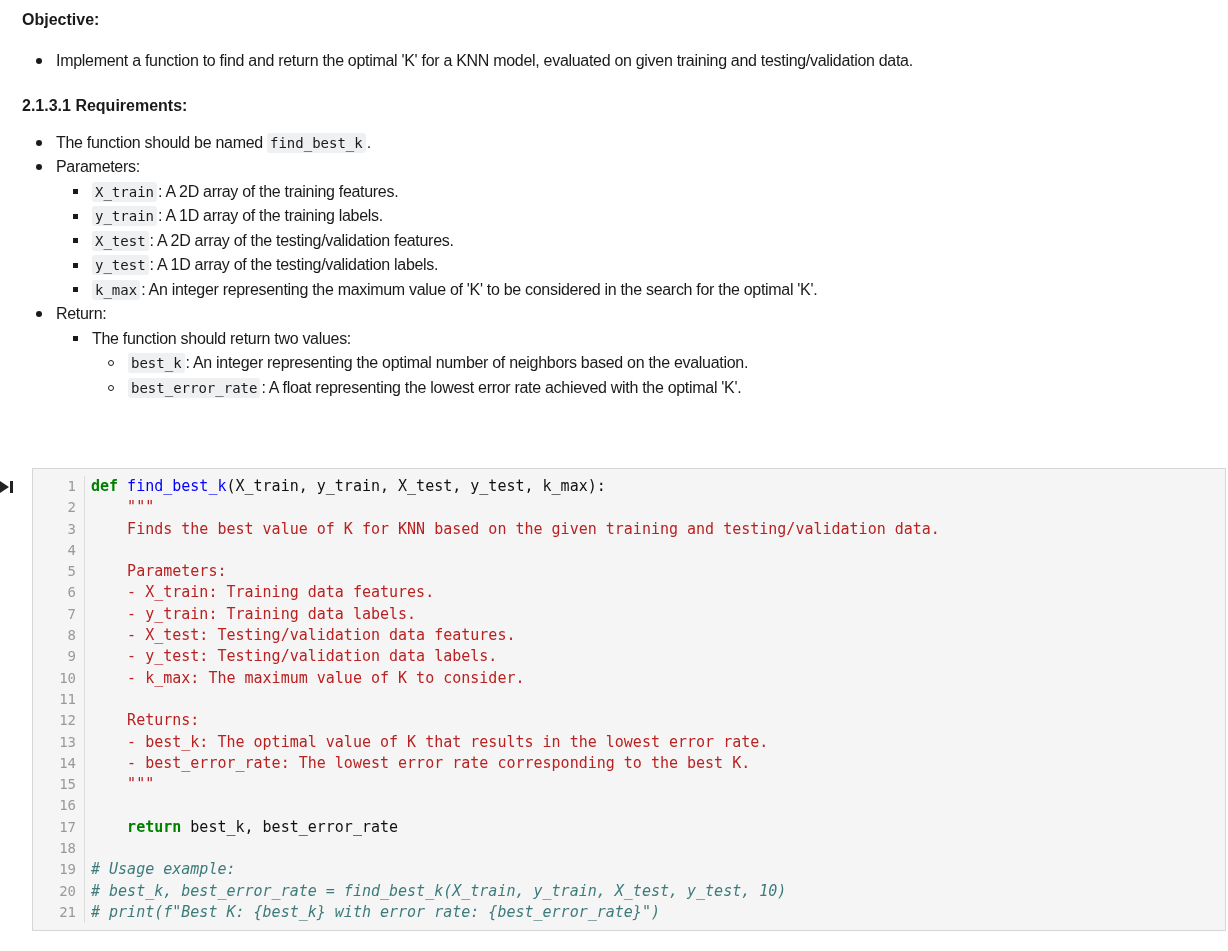 The image size is (1228, 951). I want to click on line-number: 10, so click(67, 678).